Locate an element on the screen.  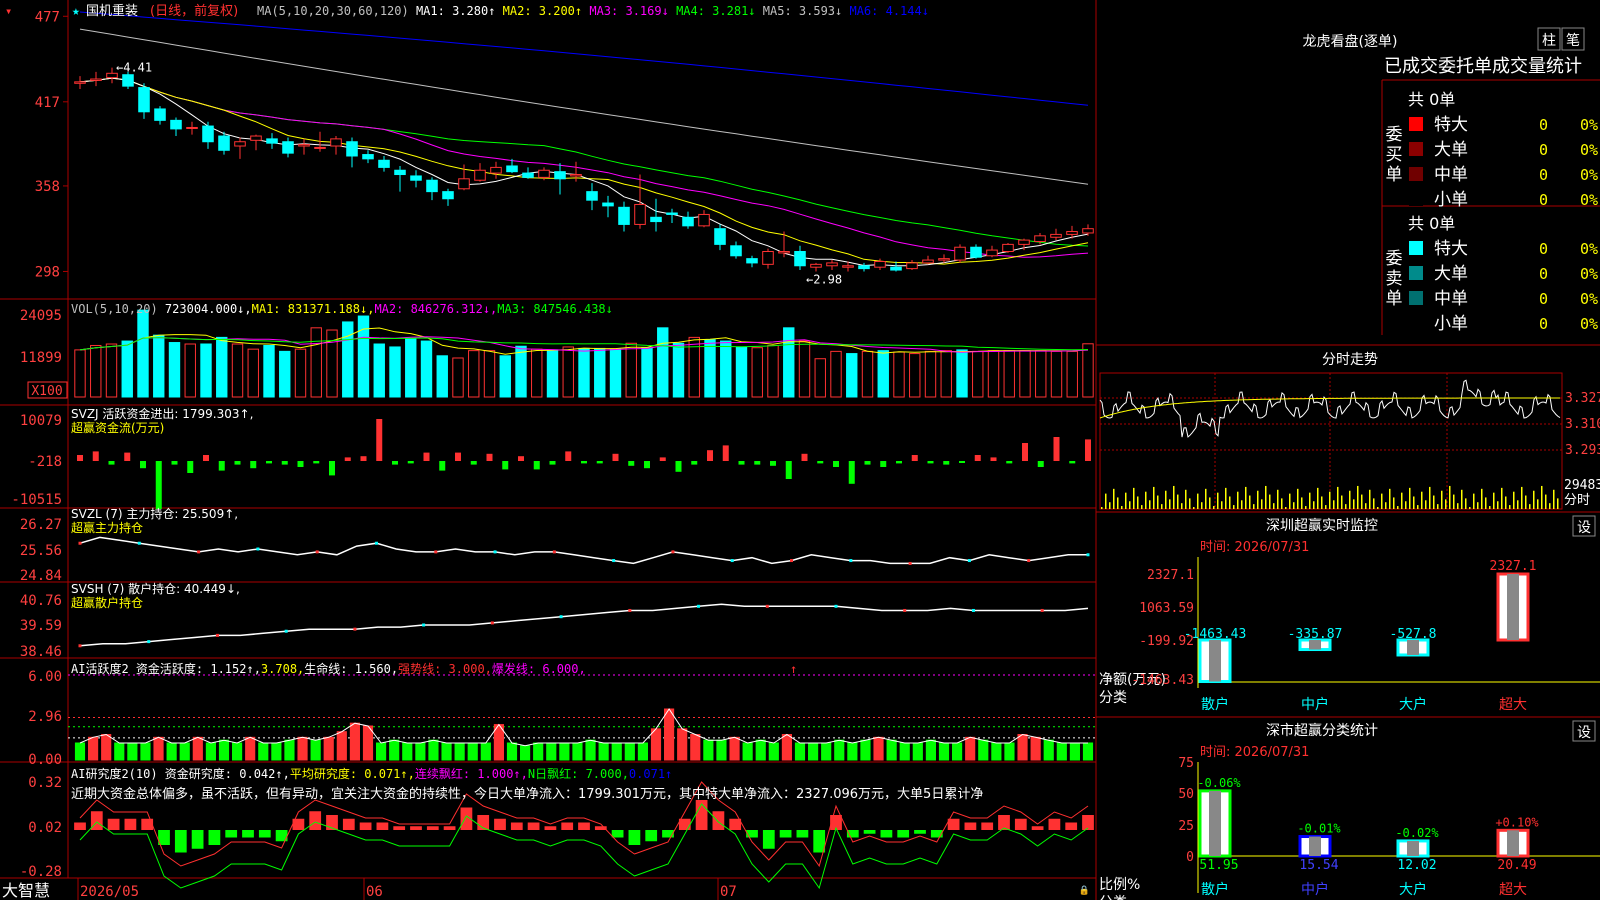
ratio-tick-label: 75 is located at coordinates (1186, 763).